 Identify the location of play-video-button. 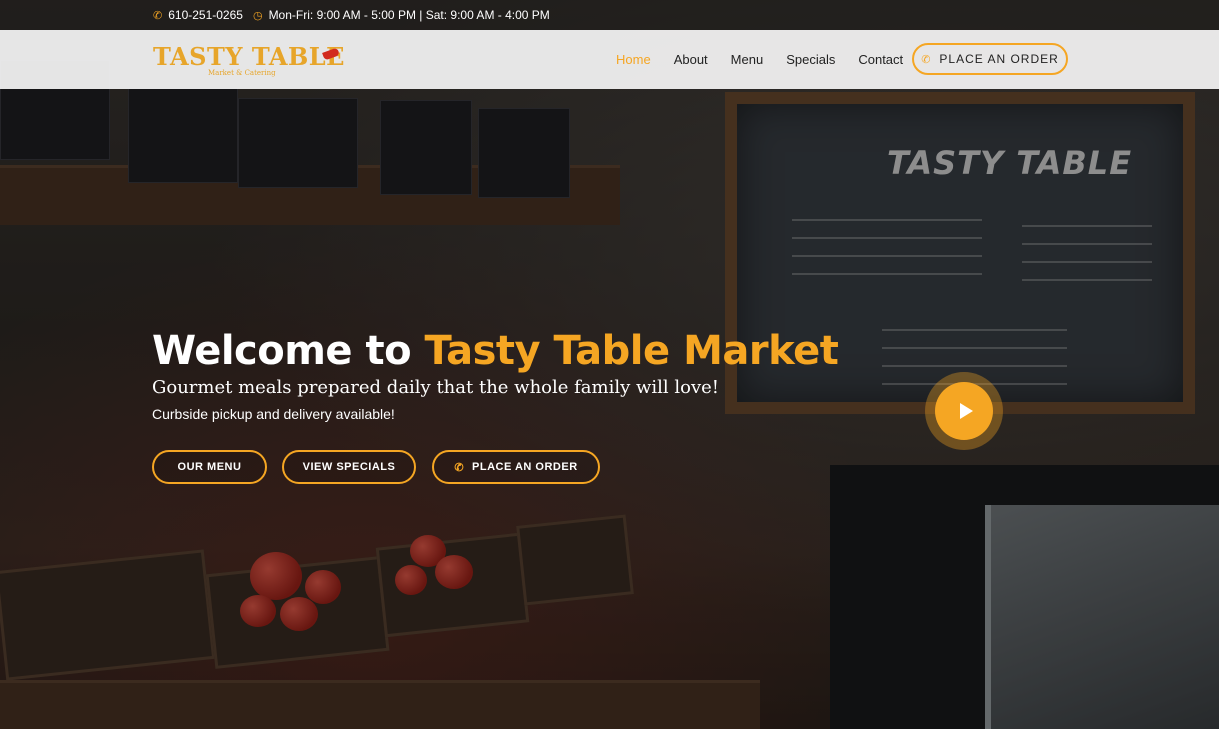
(964, 411).